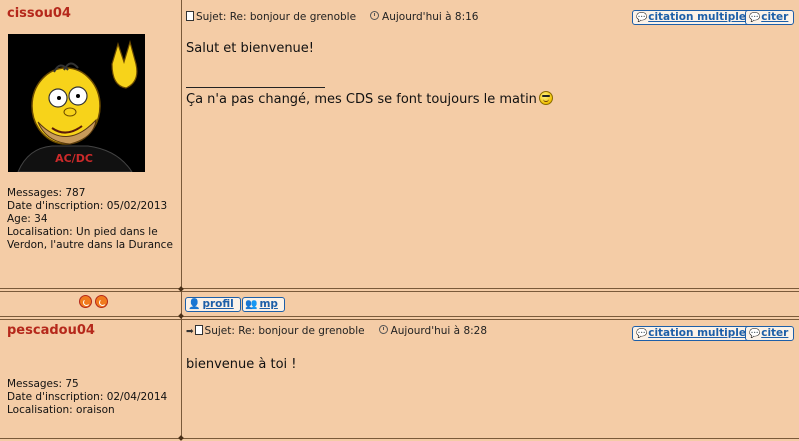 The width and height of the screenshot is (799, 441). I want to click on private-message-button: 👥 mp, so click(263, 304).